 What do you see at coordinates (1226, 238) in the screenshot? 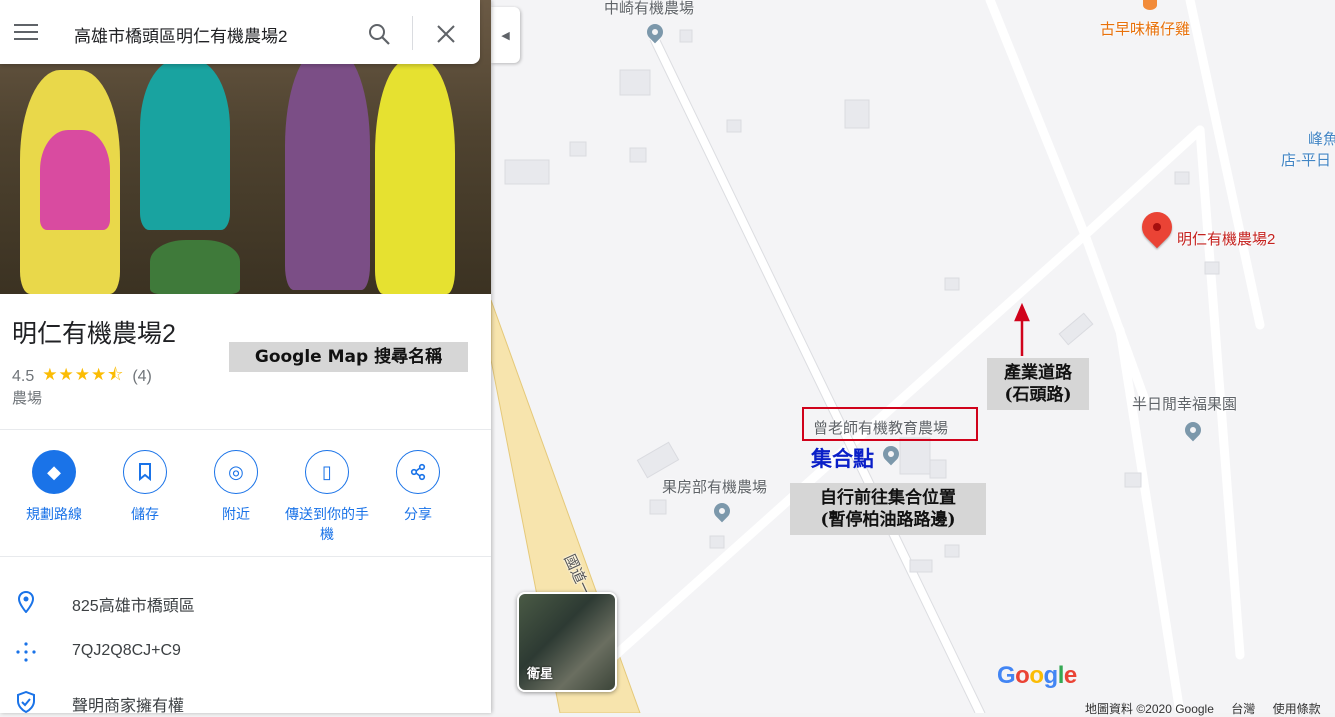
I see `map-label-mingren: 明仁有機農場2` at bounding box center [1226, 238].